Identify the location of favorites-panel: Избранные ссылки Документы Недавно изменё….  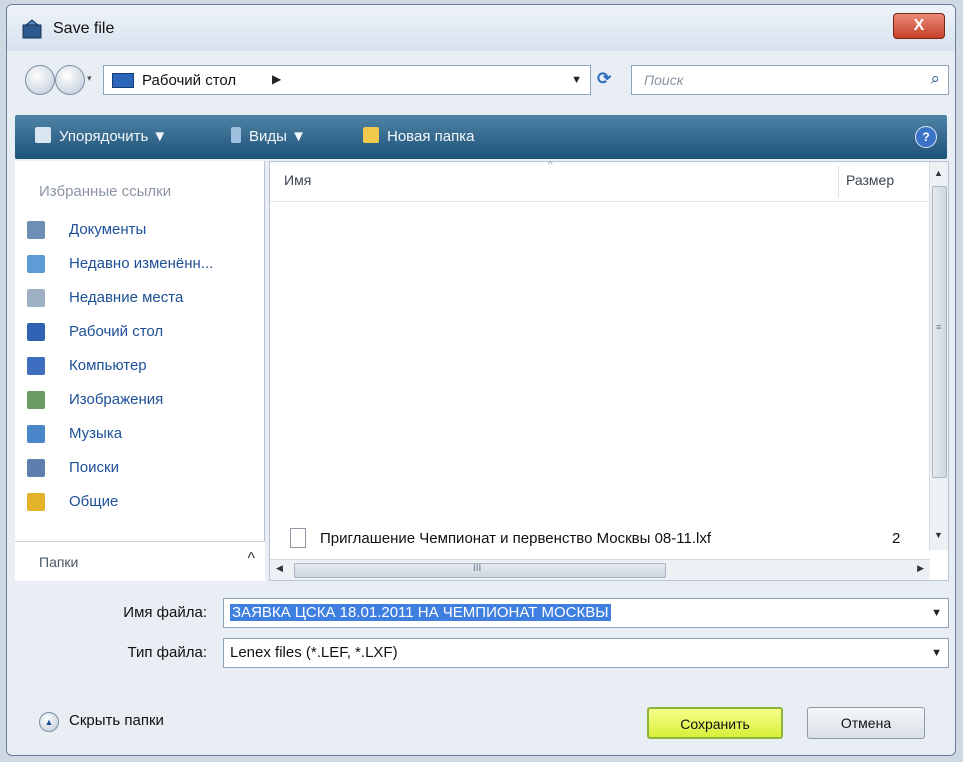
(140, 371).